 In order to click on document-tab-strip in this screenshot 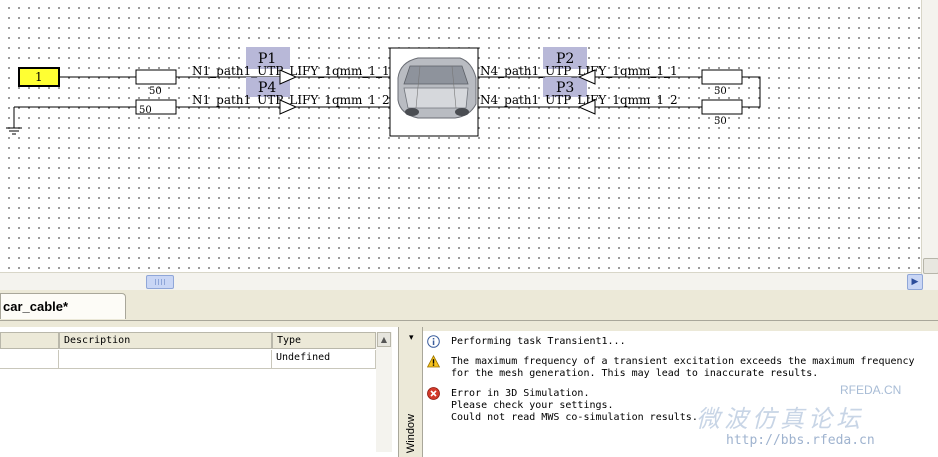, I will do `click(469, 305)`.